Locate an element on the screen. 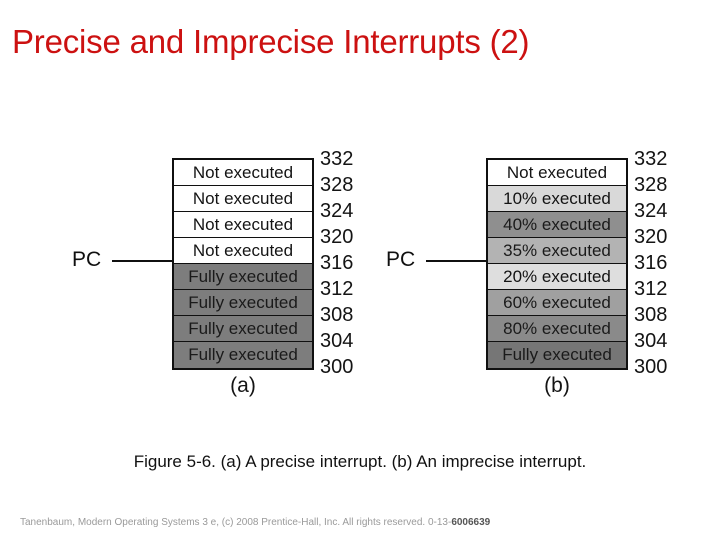 The height and width of the screenshot is (540, 720). panel-label-b: (b) is located at coordinates (557, 385).